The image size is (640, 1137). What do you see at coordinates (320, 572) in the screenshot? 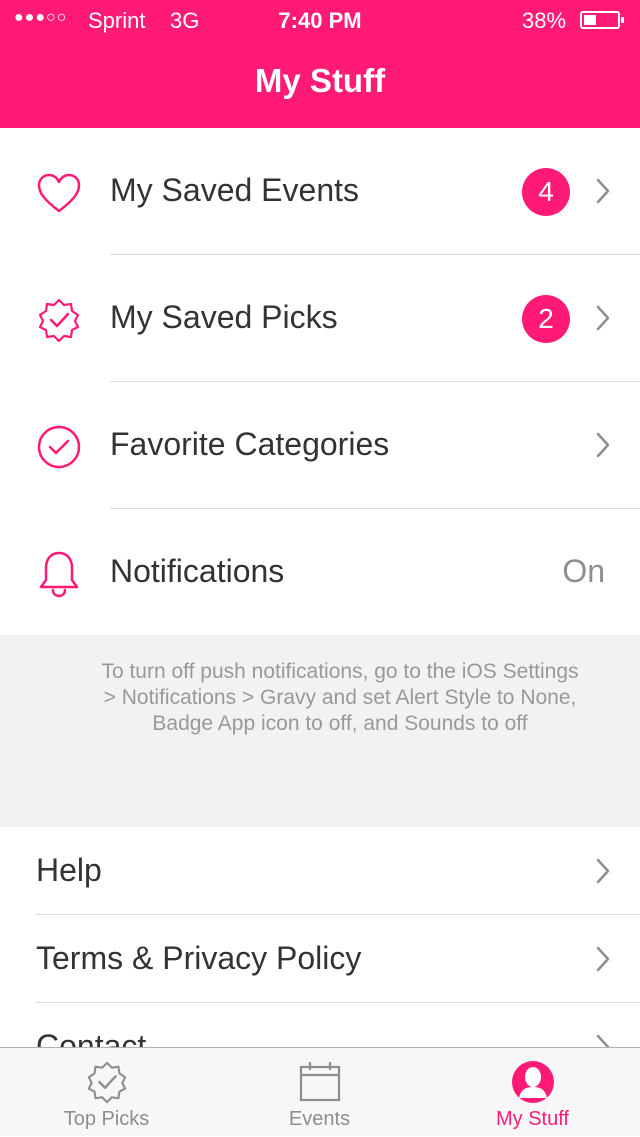
I see `menu-item-notifications: Notifications On` at bounding box center [320, 572].